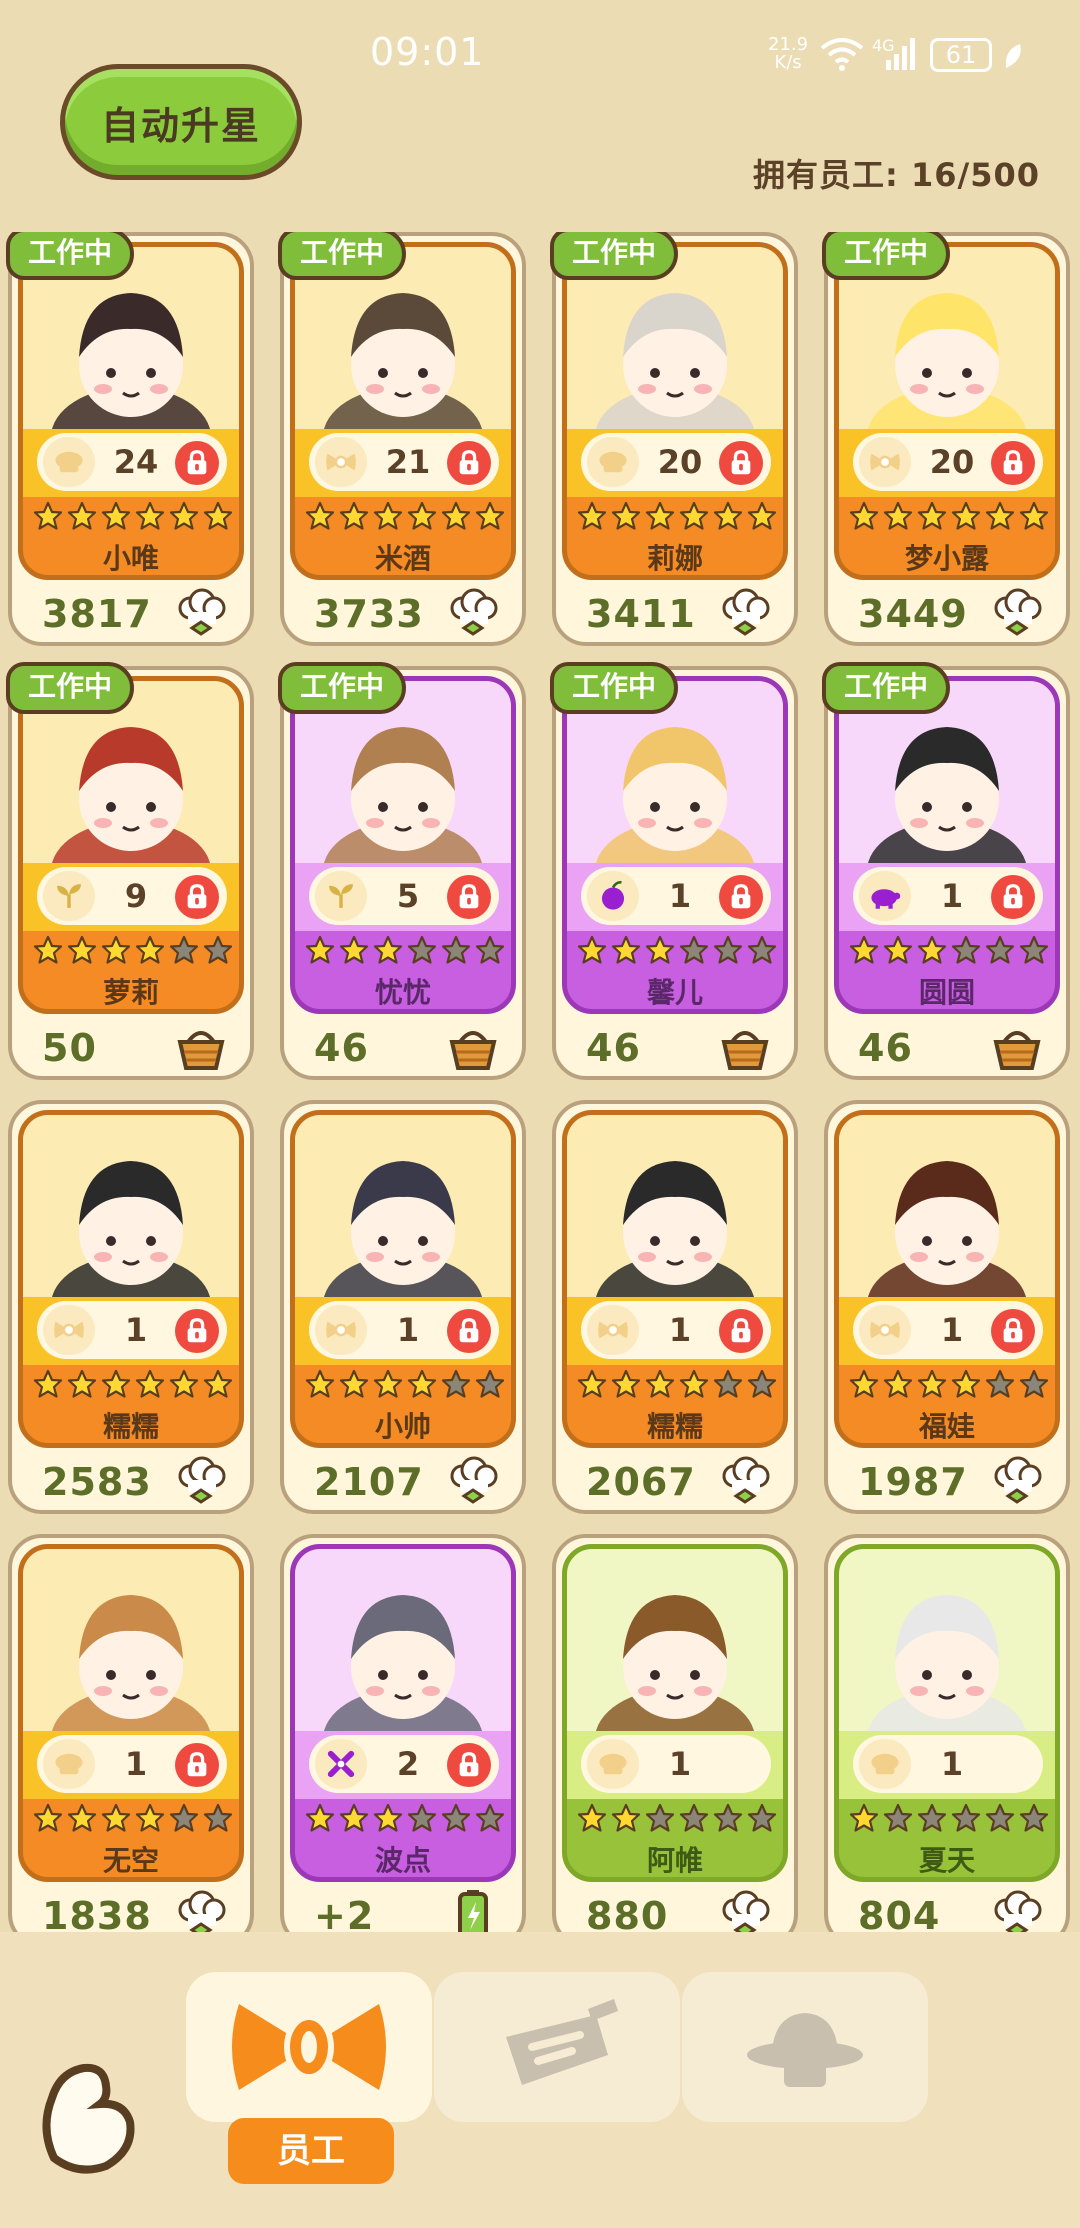 The height and width of the screenshot is (2228, 1080). Describe the element at coordinates (408, 462) in the screenshot. I see `employee-level: 21` at that location.